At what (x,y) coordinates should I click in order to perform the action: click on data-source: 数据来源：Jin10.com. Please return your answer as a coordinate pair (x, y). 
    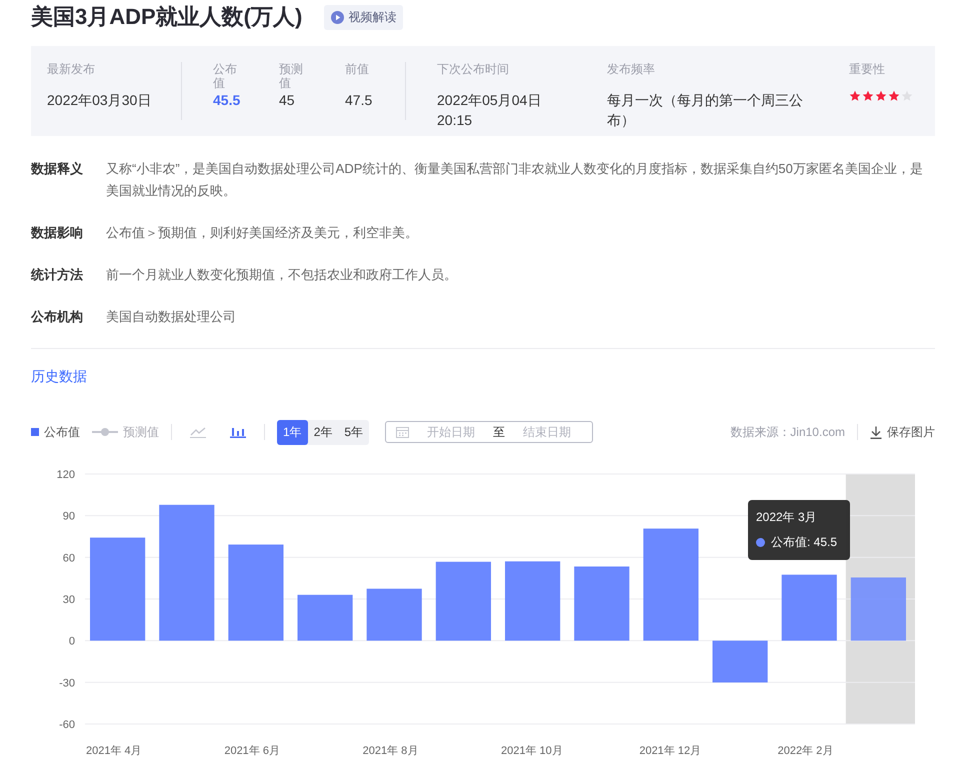
    Looking at the image, I should click on (787, 432).